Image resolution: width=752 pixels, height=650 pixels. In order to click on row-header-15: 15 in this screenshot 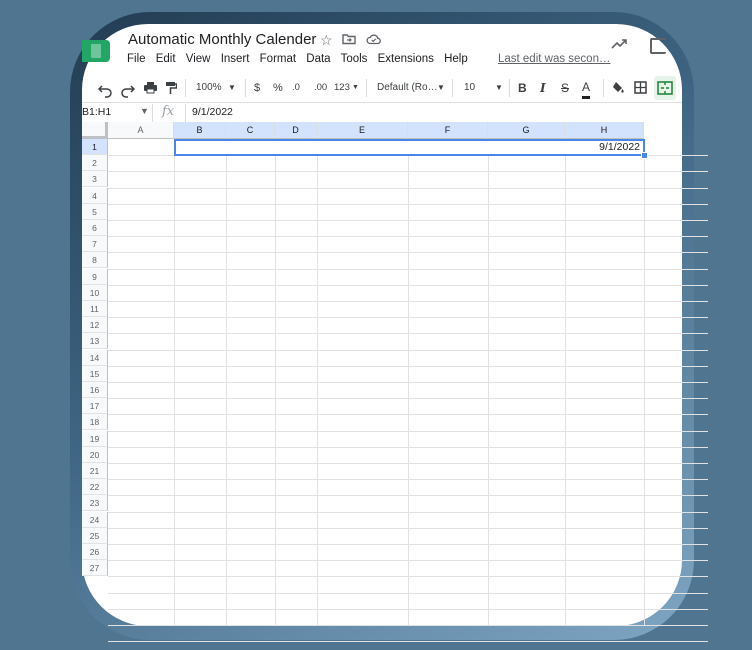, I will do `click(95, 373)`.